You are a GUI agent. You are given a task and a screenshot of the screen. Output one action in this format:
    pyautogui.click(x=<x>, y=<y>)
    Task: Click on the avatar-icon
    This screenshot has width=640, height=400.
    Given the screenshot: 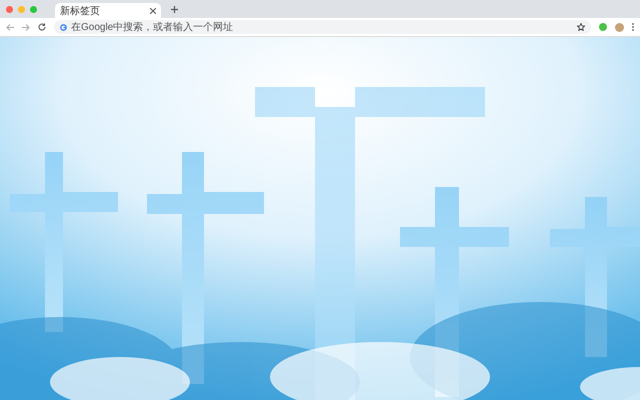 What is the action you would take?
    pyautogui.click(x=619, y=27)
    